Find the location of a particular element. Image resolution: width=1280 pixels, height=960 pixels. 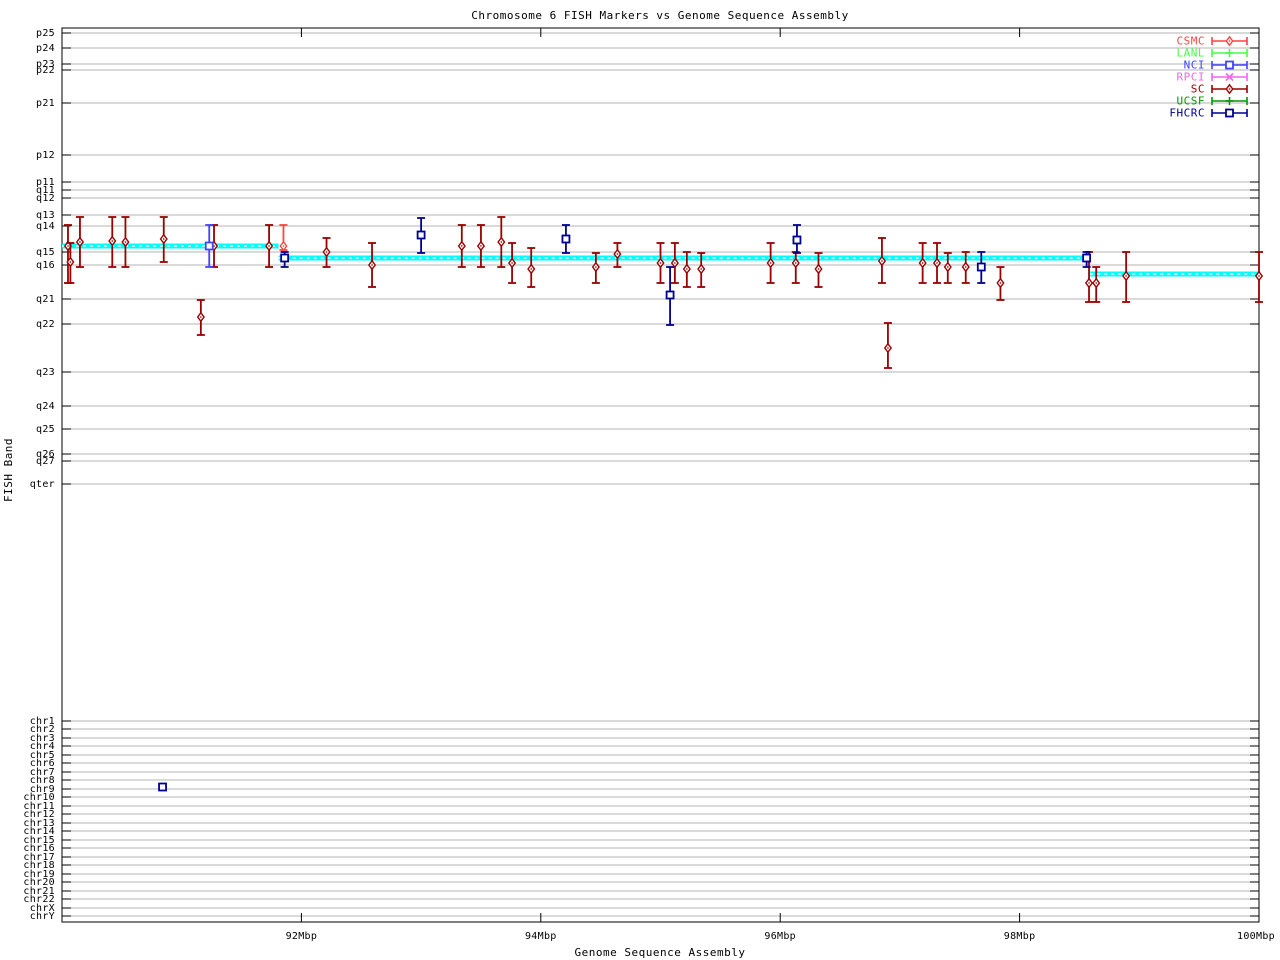

y-tick-label: q23 is located at coordinates (45, 372).